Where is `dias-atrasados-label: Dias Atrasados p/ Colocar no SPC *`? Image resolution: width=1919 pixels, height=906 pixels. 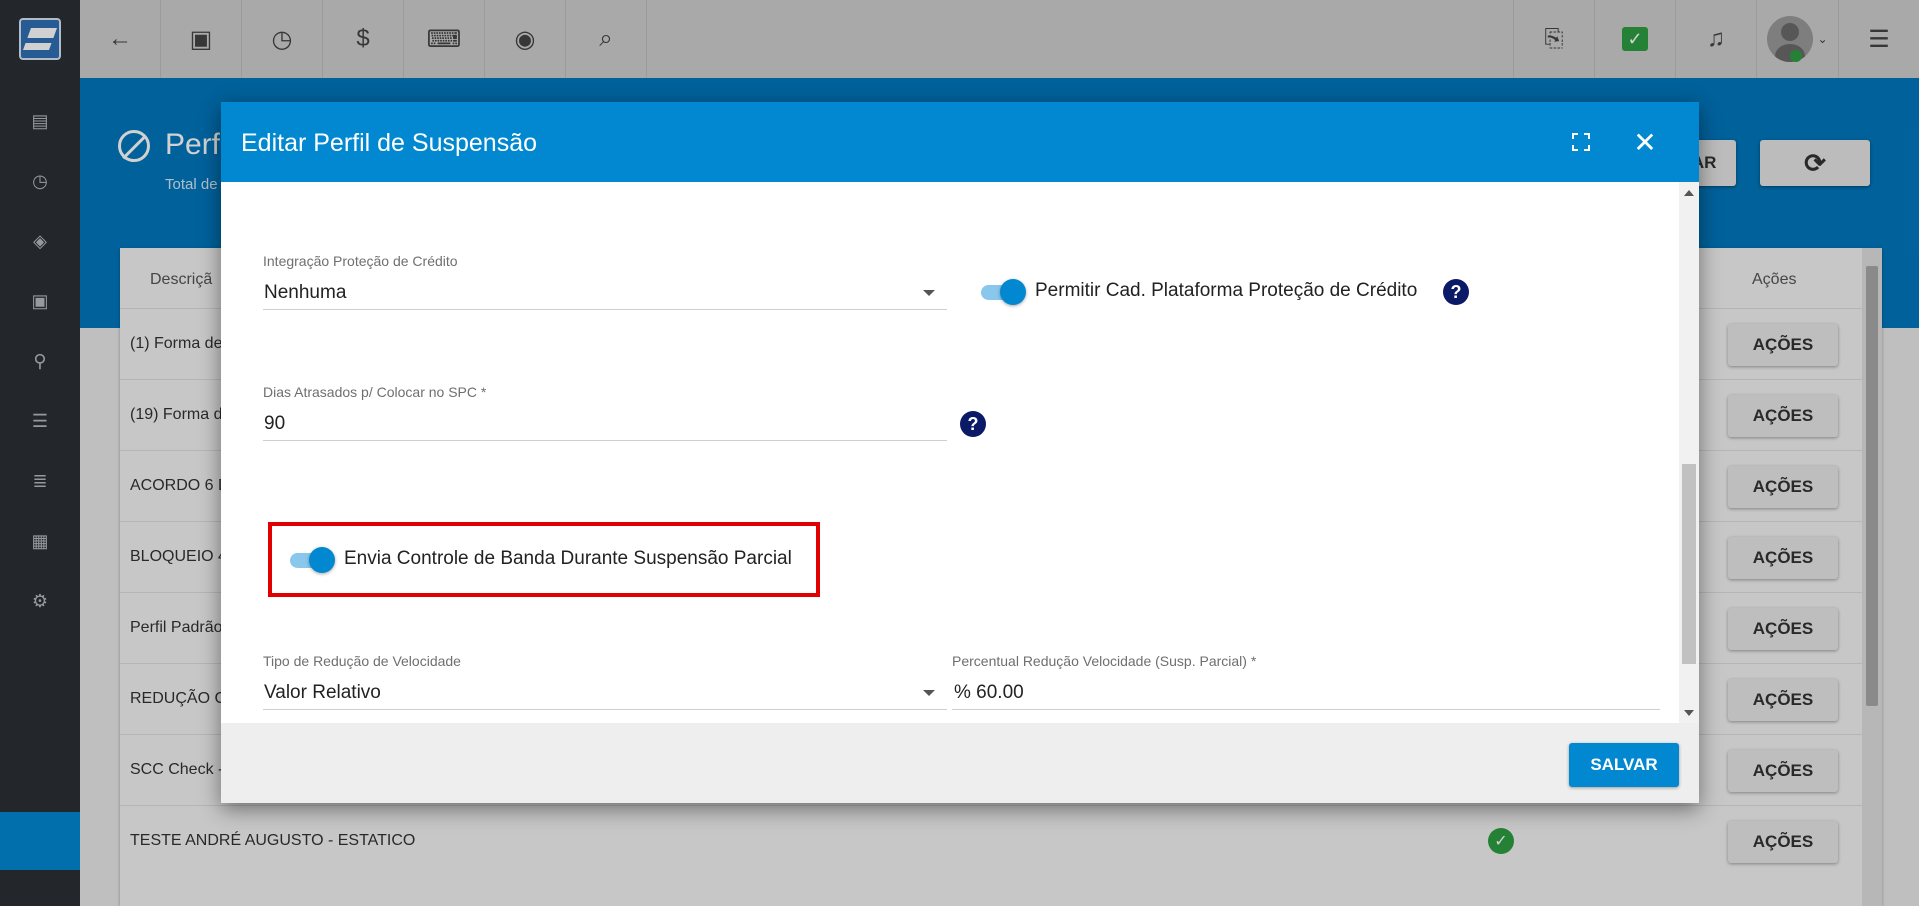 dias-atrasados-label: Dias Atrasados p/ Colocar no SPC * is located at coordinates (375, 392).